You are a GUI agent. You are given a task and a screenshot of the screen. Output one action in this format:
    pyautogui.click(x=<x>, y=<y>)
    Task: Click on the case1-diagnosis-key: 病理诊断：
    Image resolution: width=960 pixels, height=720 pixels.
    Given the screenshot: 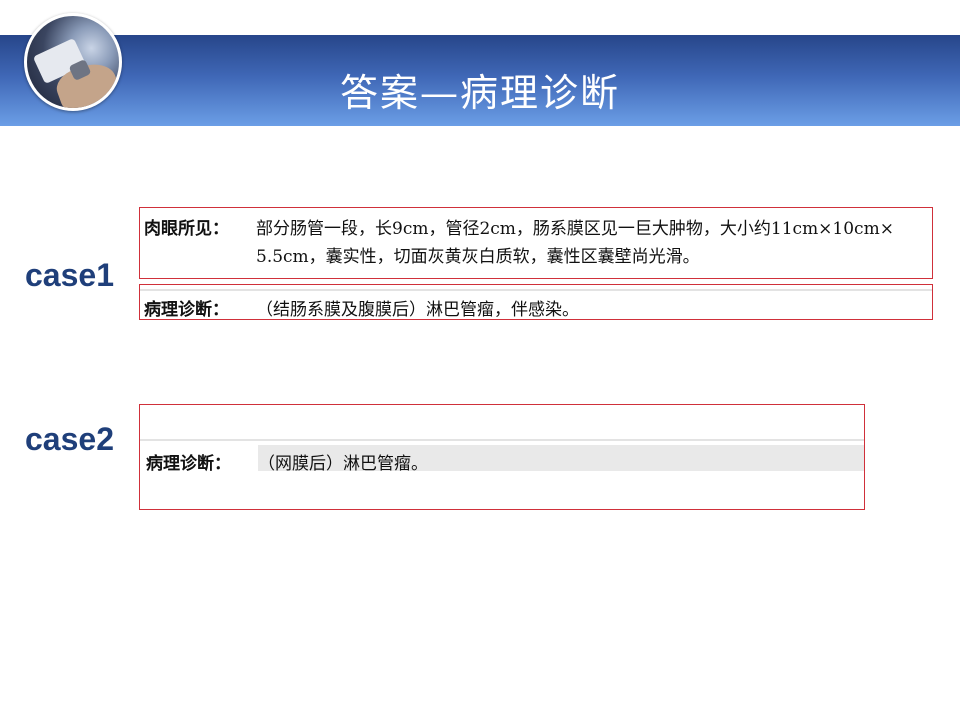 What is the action you would take?
    pyautogui.click(x=186, y=310)
    